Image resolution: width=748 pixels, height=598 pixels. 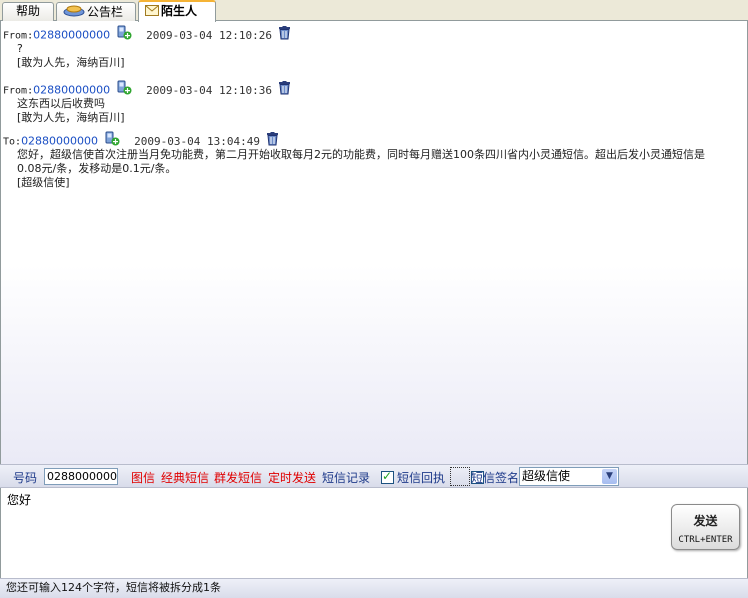 I want to click on receipt-checkbox, so click(x=387, y=476).